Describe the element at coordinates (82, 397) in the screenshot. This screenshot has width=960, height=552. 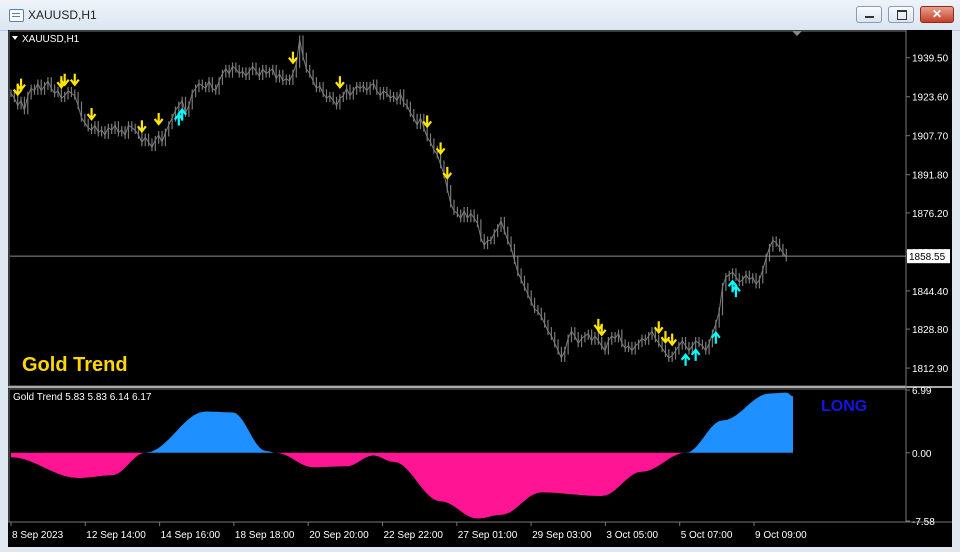
I see `indicator-label: Gold Trend 5.83 5.83 6.14 6.17` at that location.